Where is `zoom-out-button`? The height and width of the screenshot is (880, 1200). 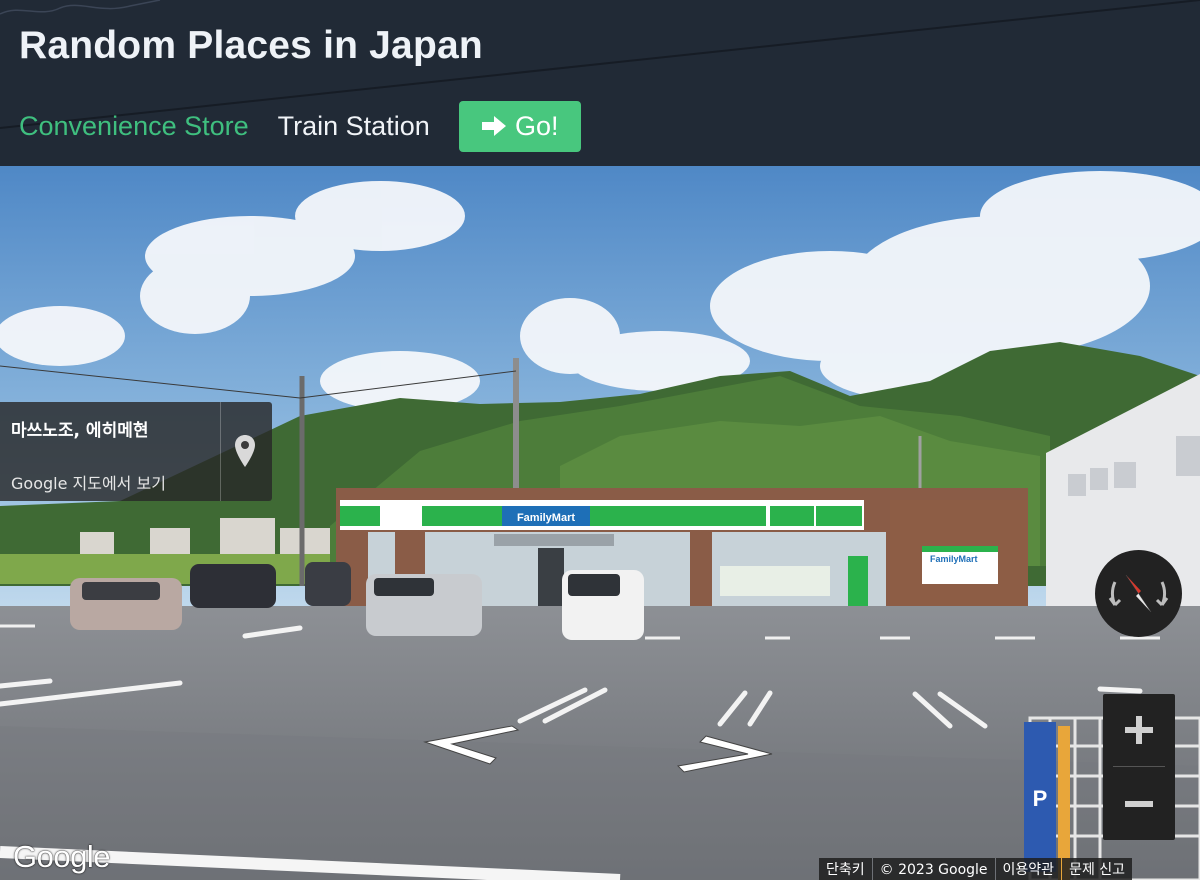
zoom-out-button is located at coordinates (1139, 804).